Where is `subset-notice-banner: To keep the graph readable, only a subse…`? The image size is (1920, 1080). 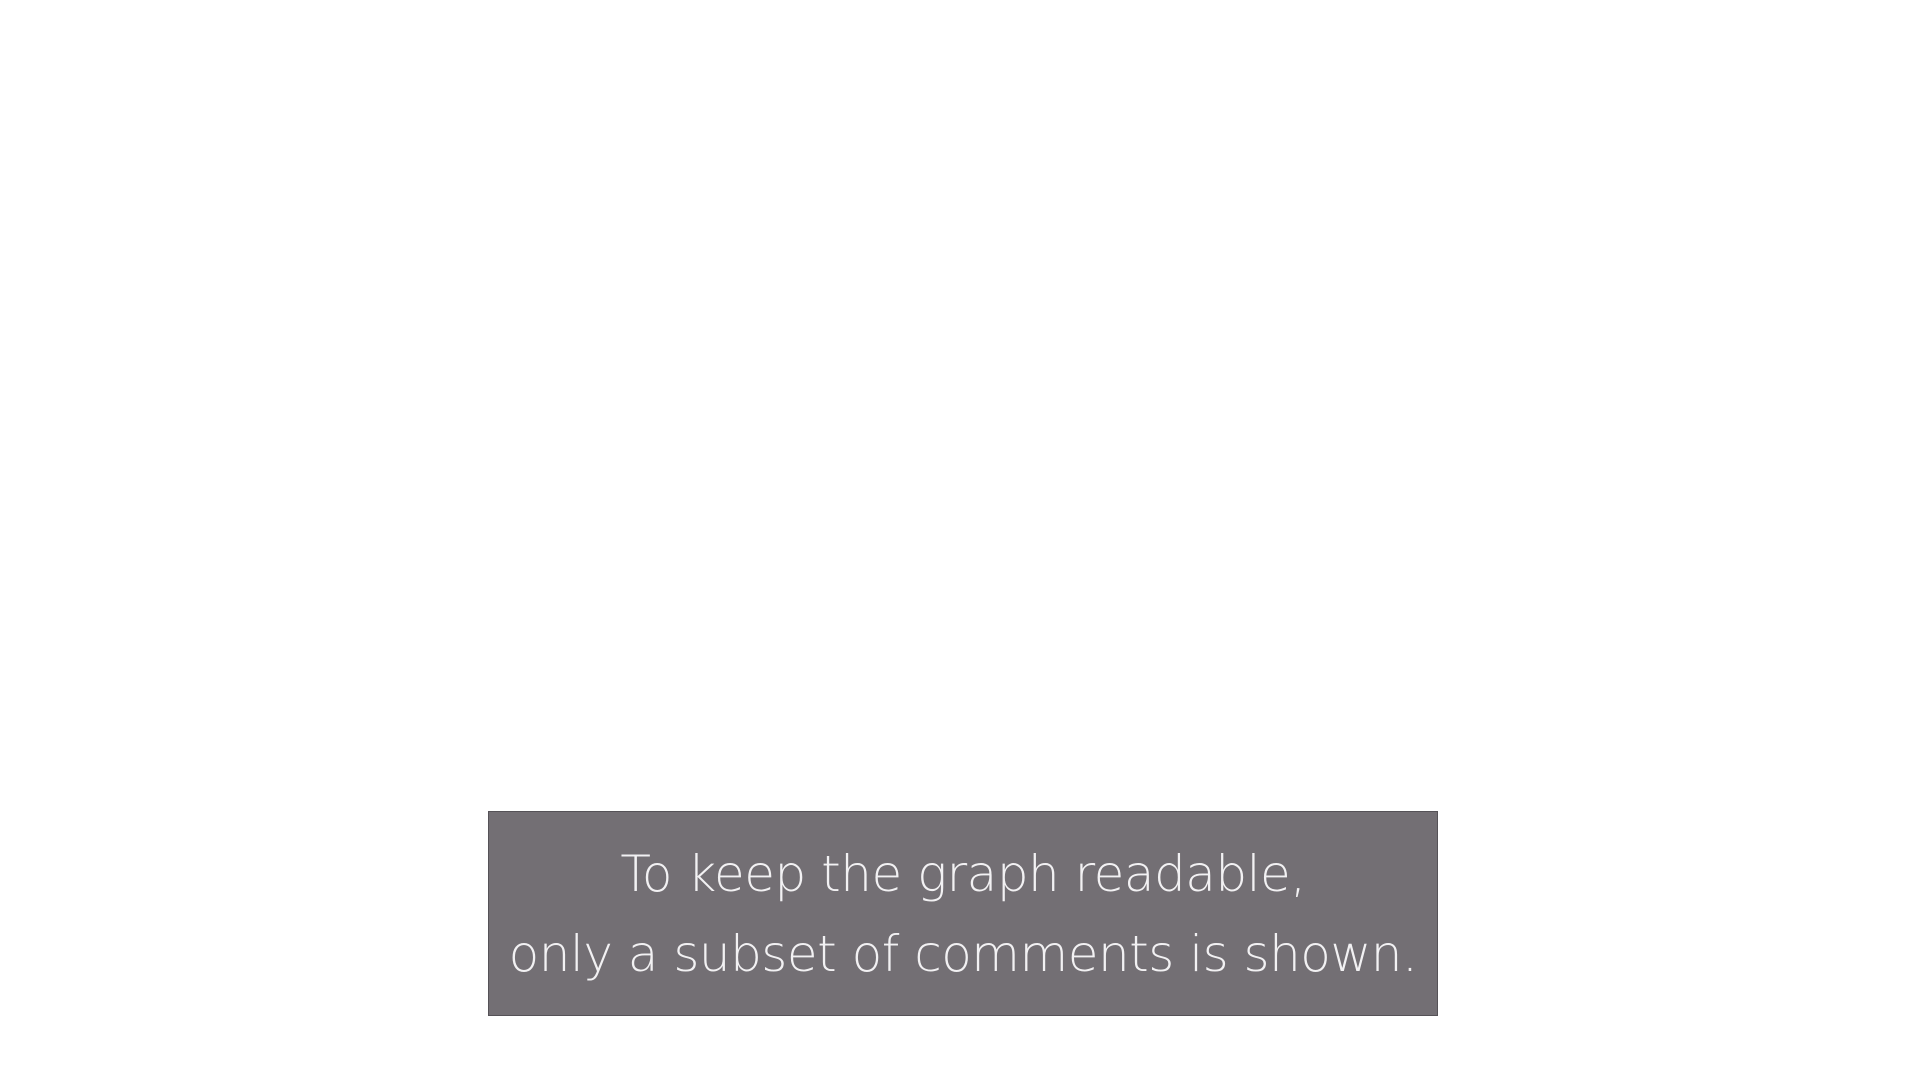 subset-notice-banner: To keep the graph readable, only a subse… is located at coordinates (963, 913).